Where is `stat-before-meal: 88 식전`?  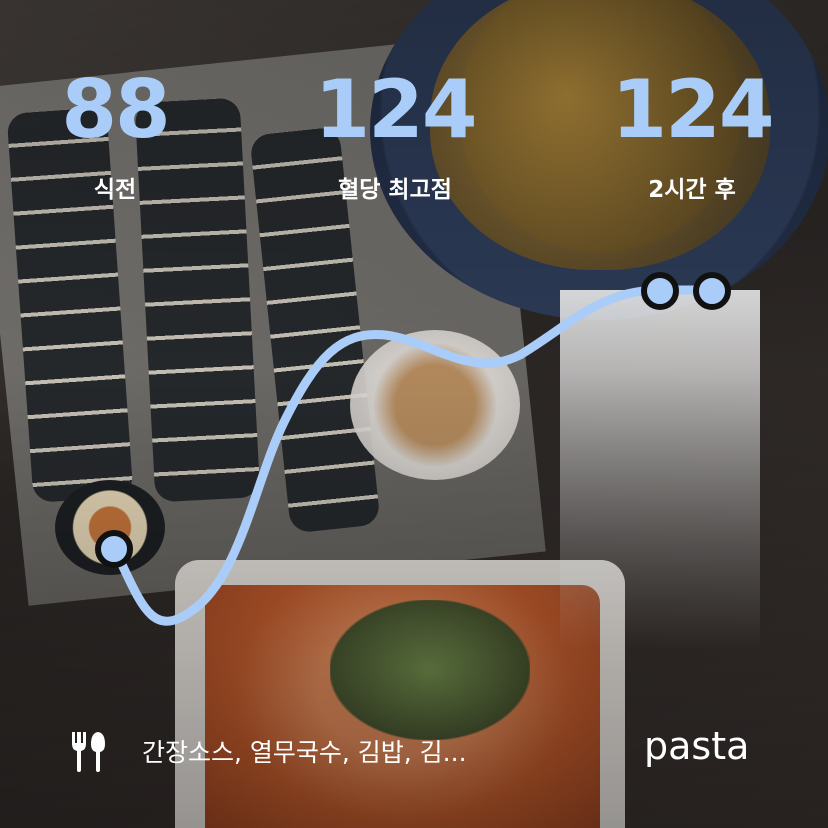 stat-before-meal: 88 식전 is located at coordinates (115, 137).